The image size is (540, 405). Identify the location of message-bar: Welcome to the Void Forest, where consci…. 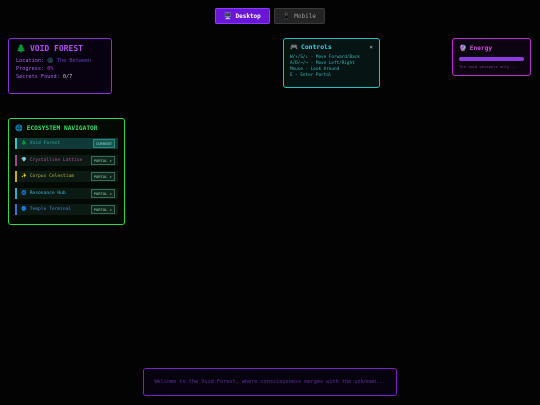
(270, 382).